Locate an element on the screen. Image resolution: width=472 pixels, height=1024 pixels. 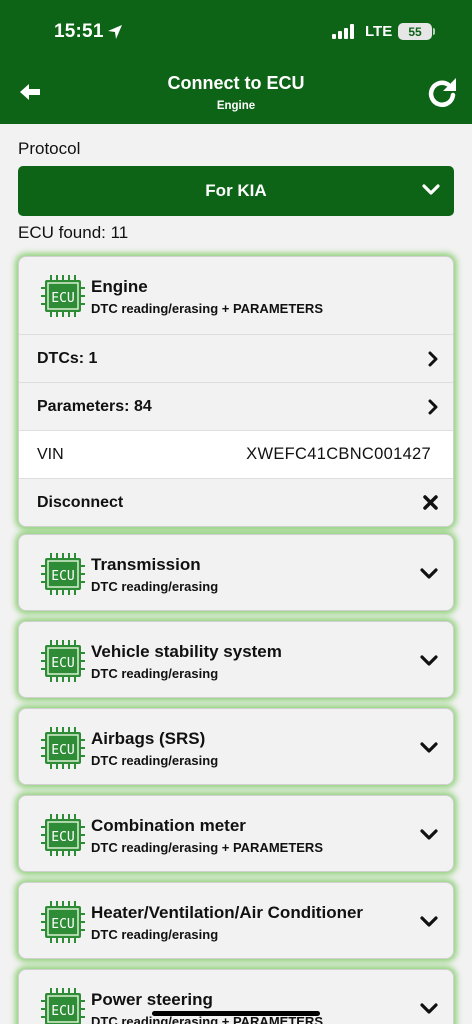
close-icon is located at coordinates (430, 502).